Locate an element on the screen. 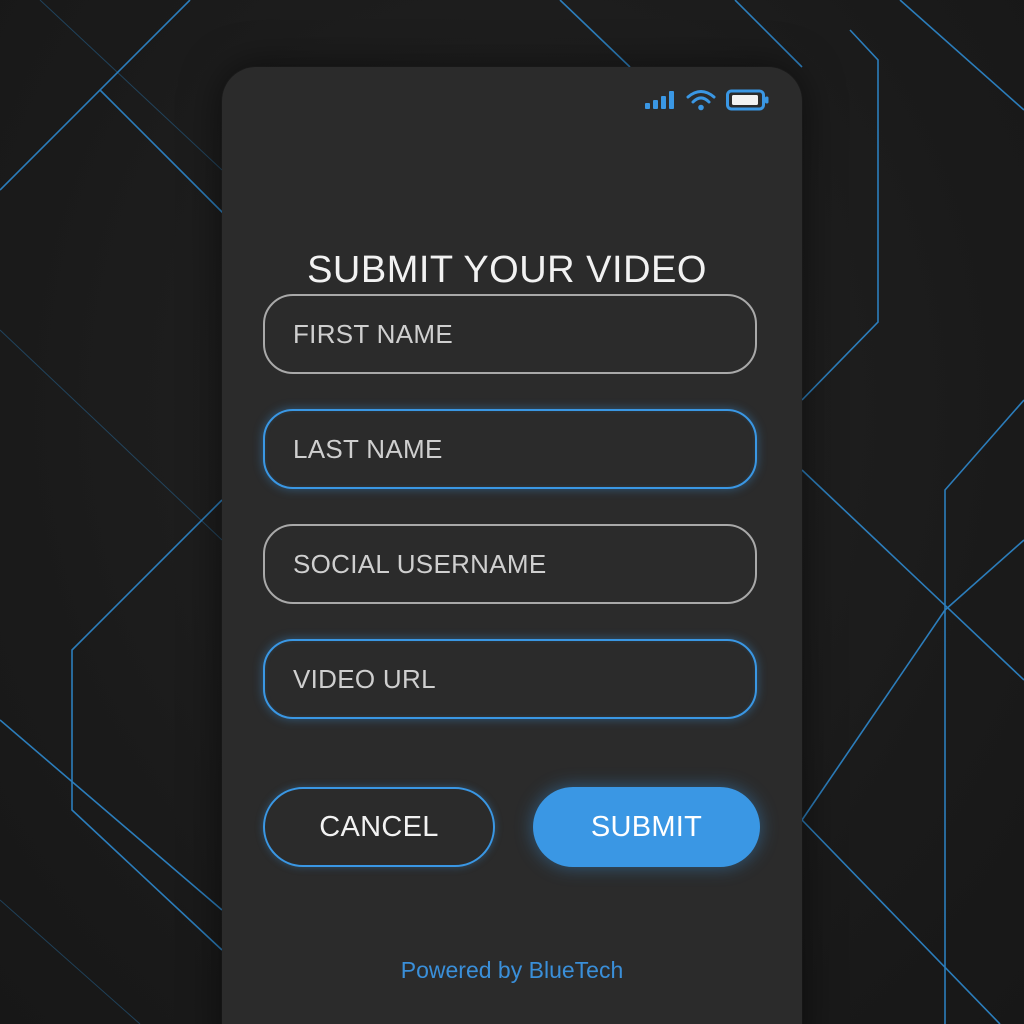  social-username-input is located at coordinates (524, 564).